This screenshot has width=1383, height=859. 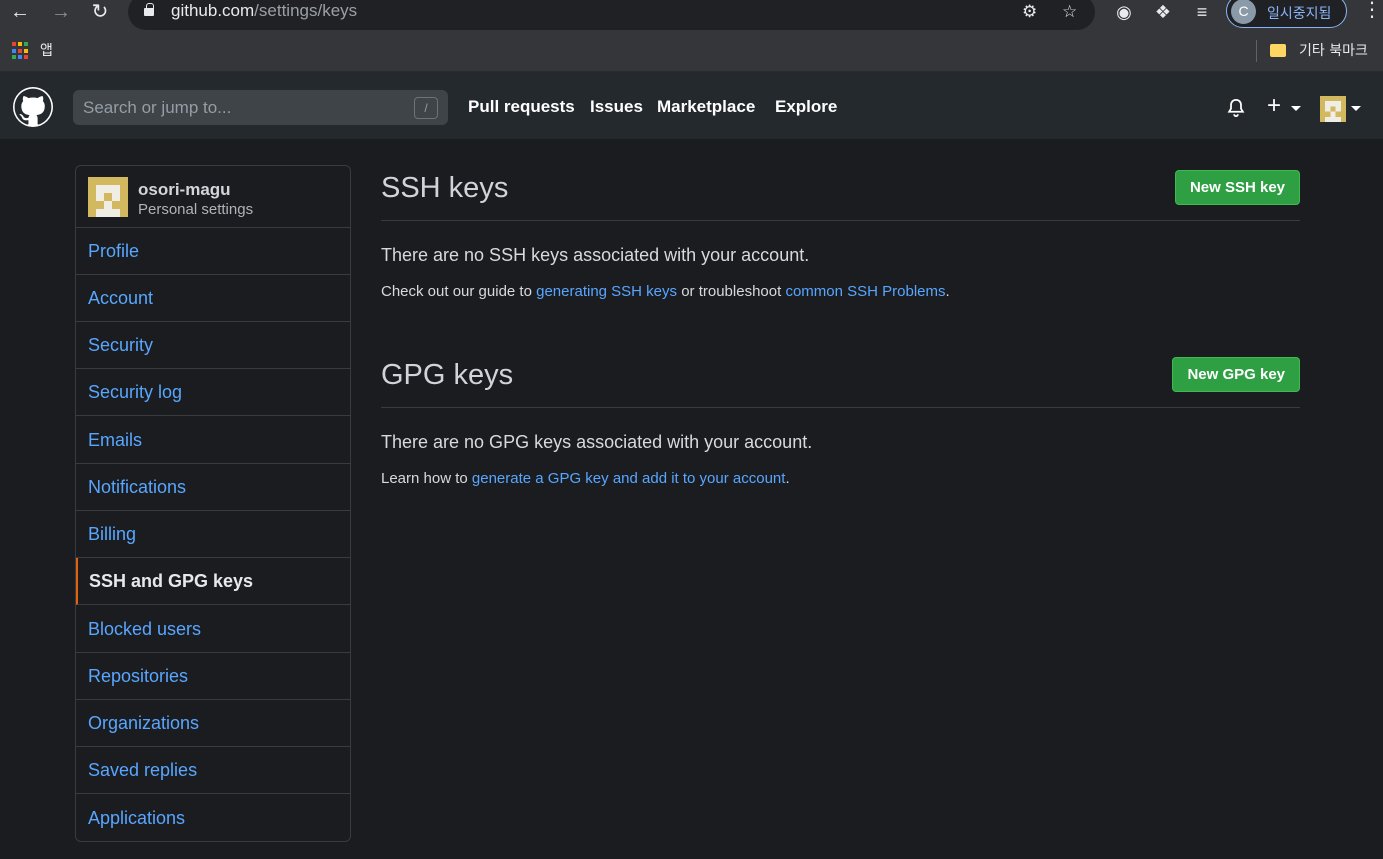 What do you see at coordinates (171, 581) in the screenshot?
I see `sidebar-item-label: SSH and GPG keys` at bounding box center [171, 581].